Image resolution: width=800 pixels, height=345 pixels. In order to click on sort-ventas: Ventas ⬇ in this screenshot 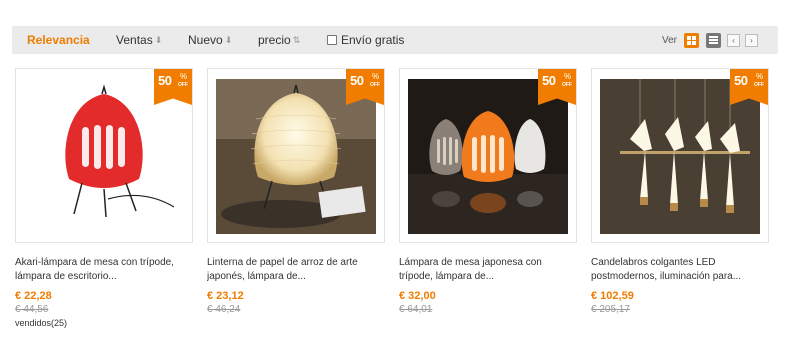, I will do `click(139, 40)`.